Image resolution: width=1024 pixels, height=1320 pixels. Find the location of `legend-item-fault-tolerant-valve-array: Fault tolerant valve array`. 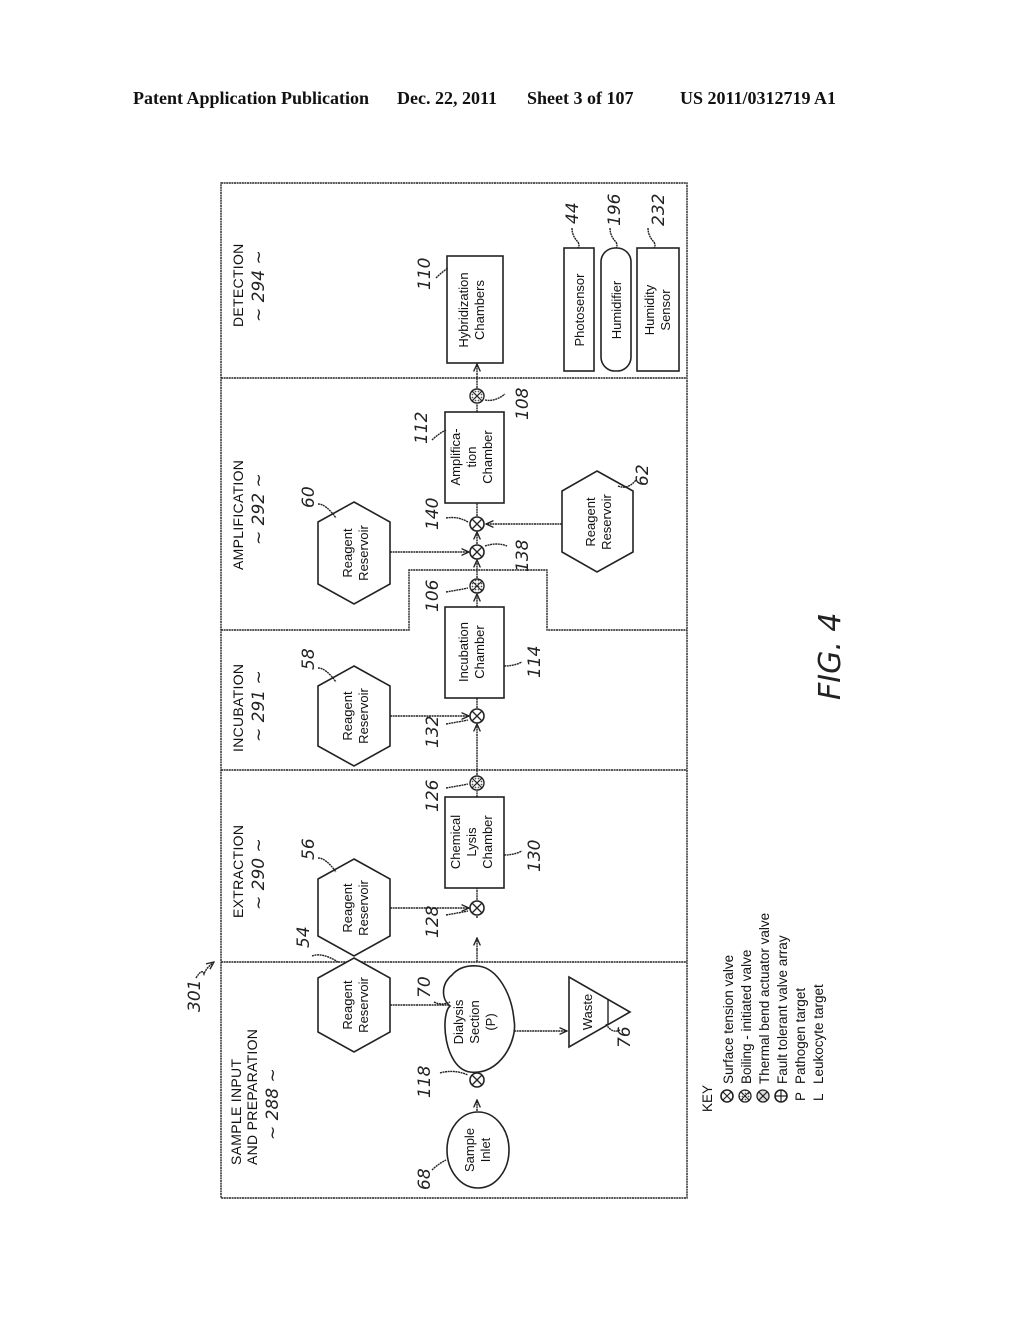

legend-item-fault-tolerant-valve-array: Fault tolerant valve array is located at coordinates (782, 1019).